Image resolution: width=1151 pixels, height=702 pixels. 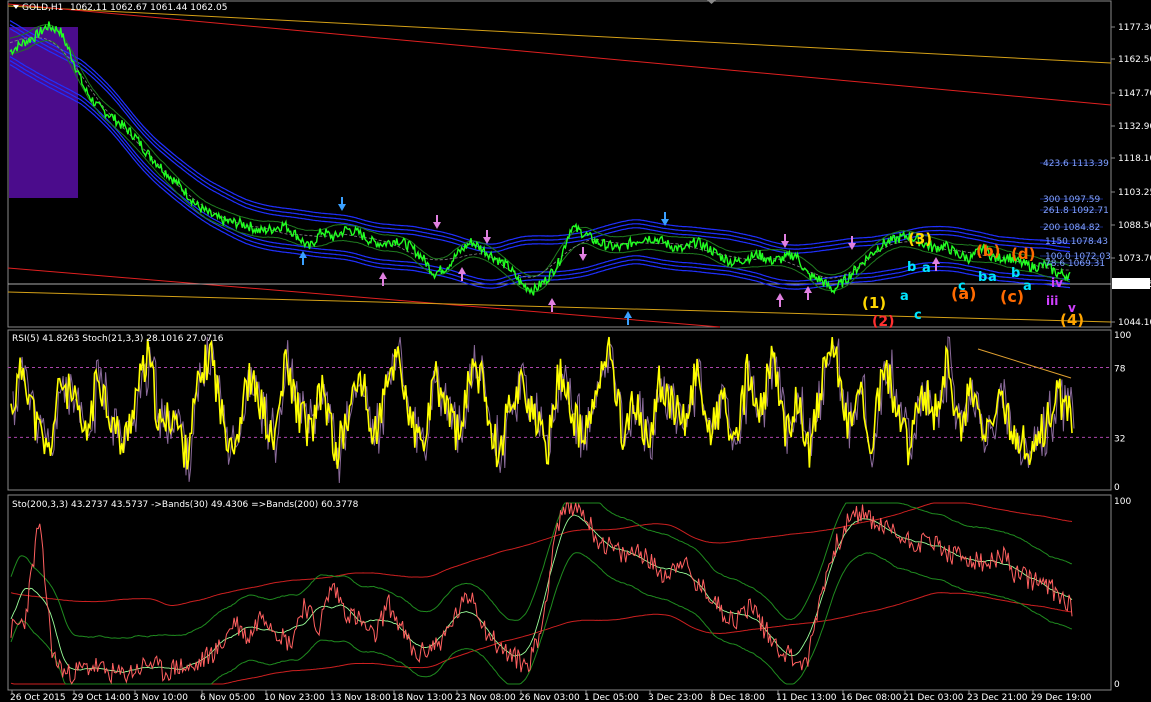 What do you see at coordinates (1071, 228) in the screenshot?
I see `fib-level-label: 200 1084.82` at bounding box center [1071, 228].